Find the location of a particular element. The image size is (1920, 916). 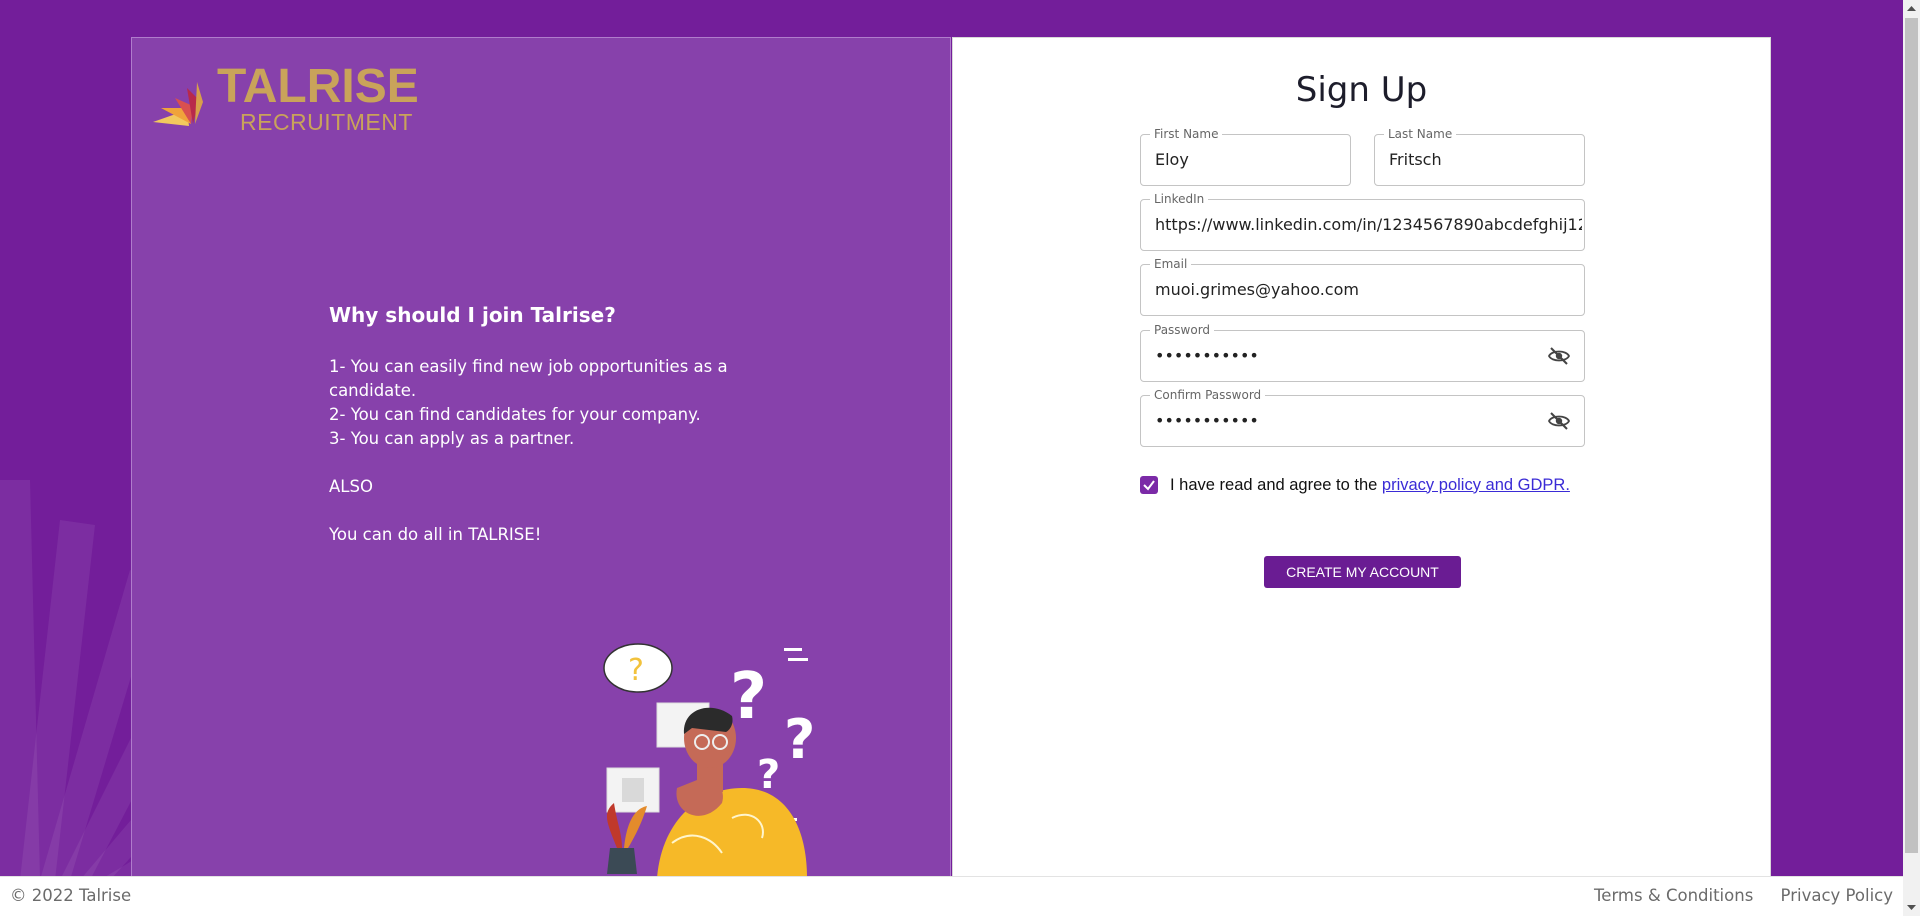

terms-link: Terms & Conditions is located at coordinates (1673, 895).